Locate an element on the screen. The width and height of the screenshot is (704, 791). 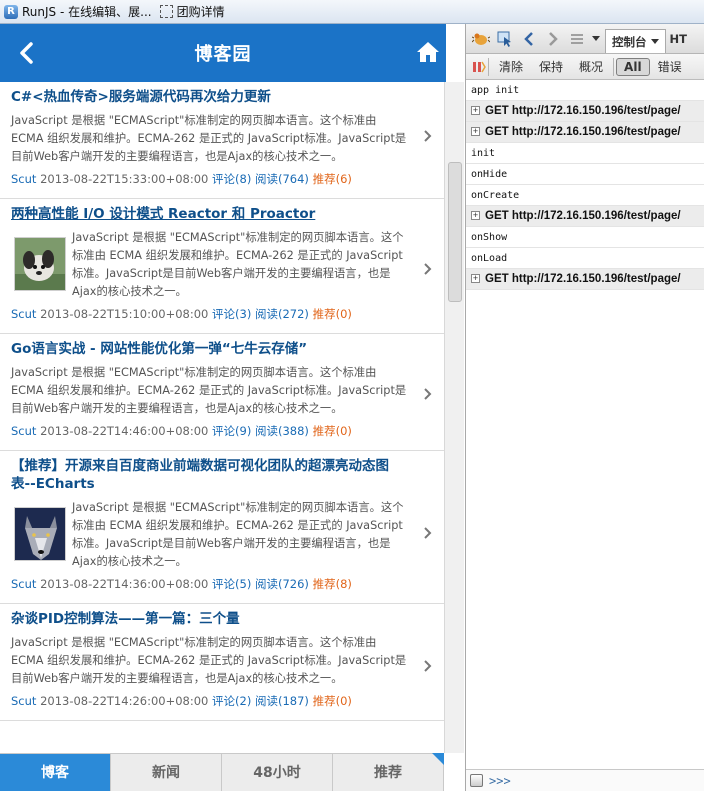
forward-arrow-icon is located at coordinates (553, 39).